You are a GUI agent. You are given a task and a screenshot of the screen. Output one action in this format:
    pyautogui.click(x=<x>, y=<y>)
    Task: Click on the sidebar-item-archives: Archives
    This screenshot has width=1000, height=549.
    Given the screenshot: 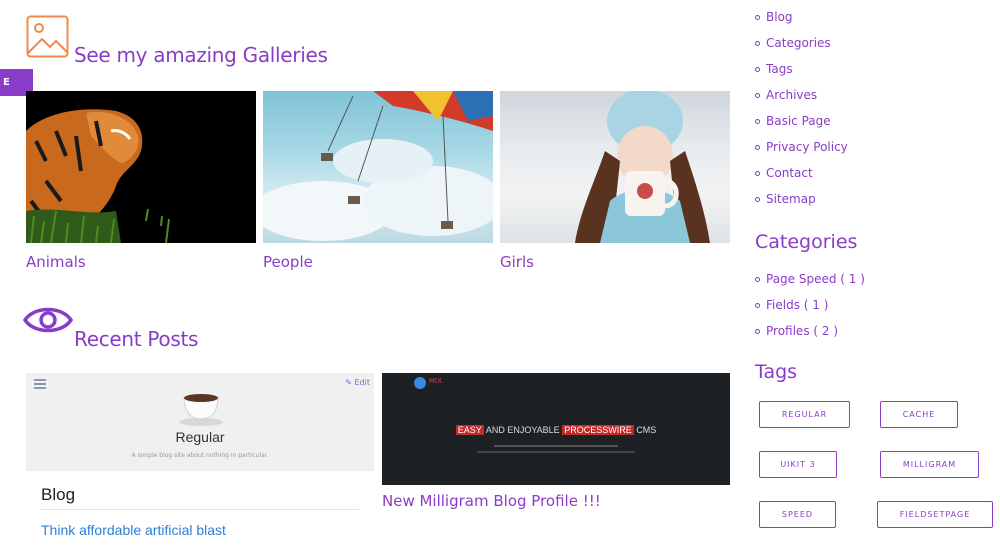 What is the action you would take?
    pyautogui.click(x=801, y=95)
    